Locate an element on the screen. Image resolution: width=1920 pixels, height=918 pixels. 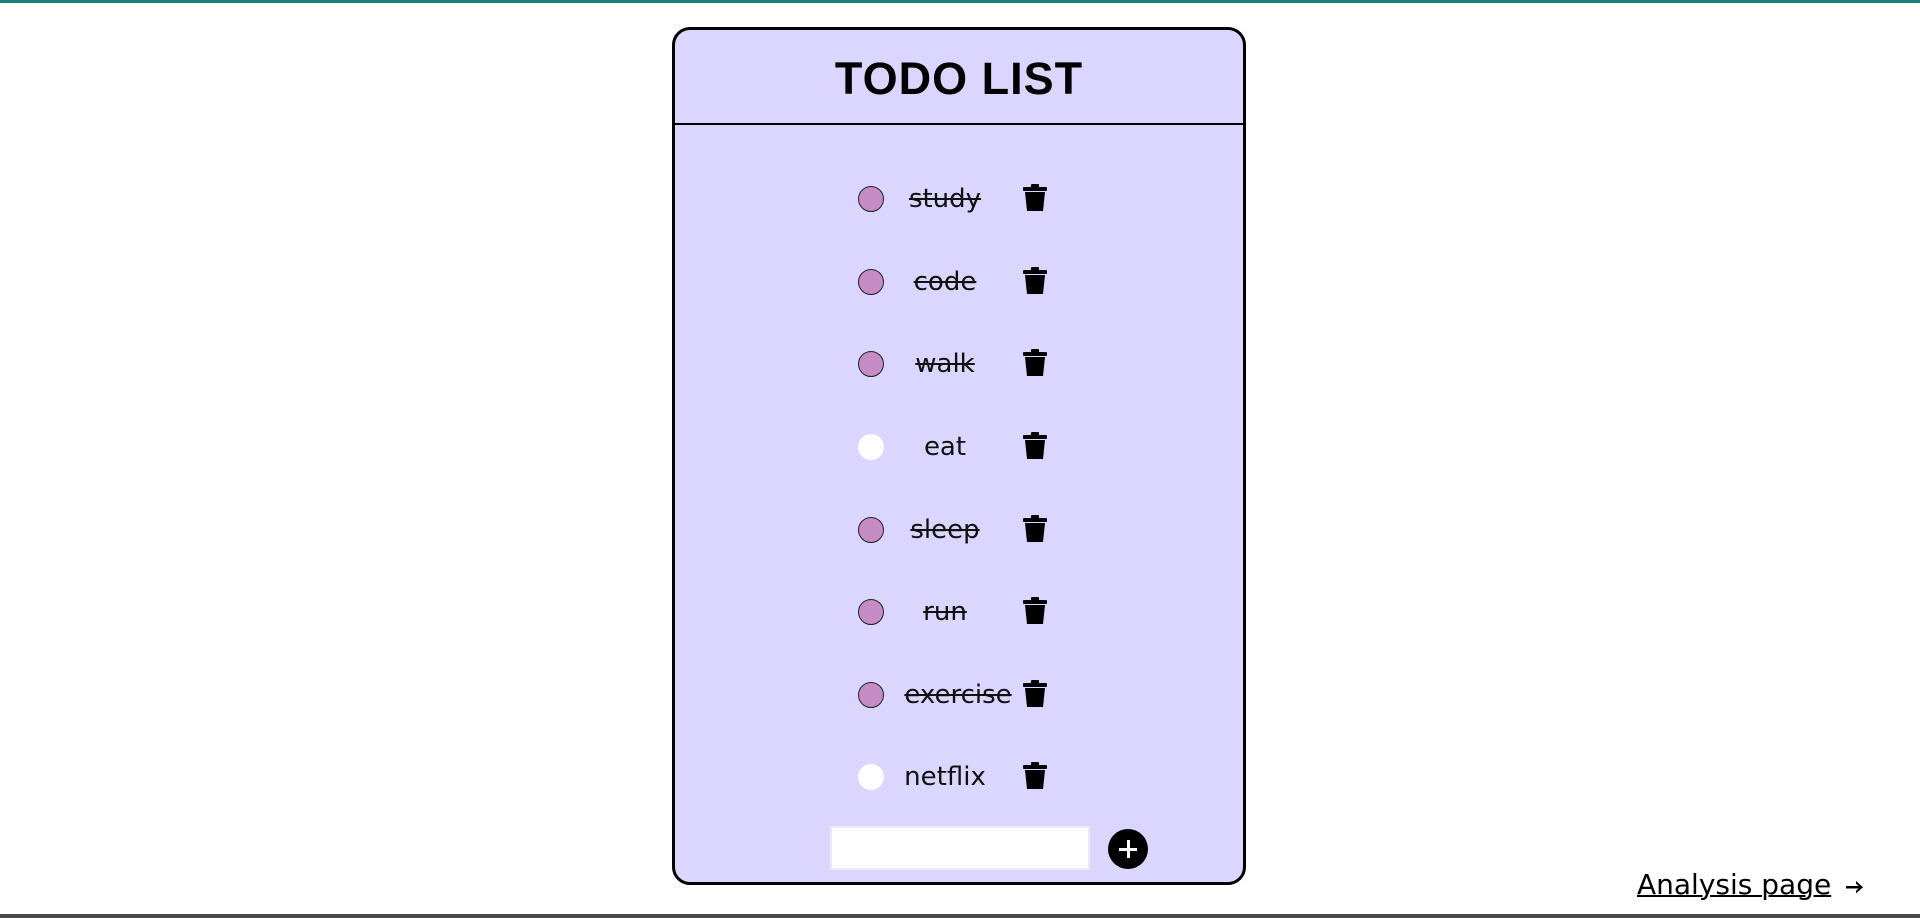
bottom-bar is located at coordinates (960, 916).